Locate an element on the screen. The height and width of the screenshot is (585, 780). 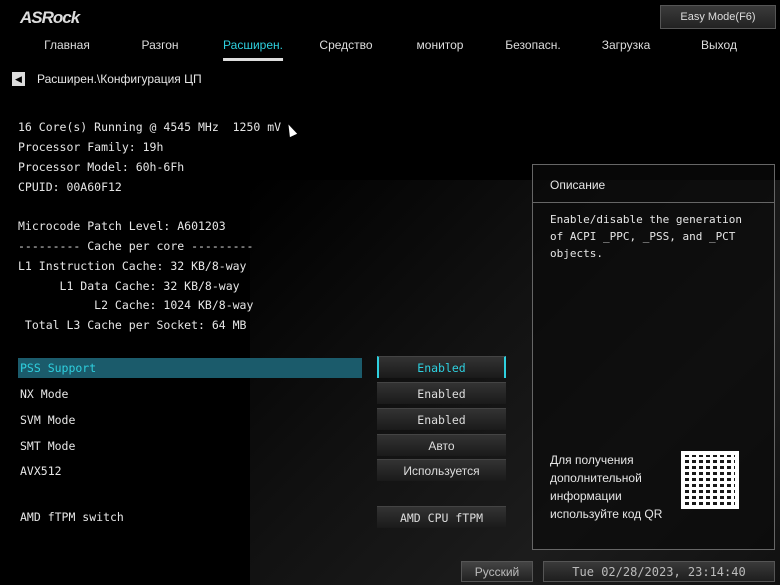
info-l2: L2 Cache: 1024 KB/8-way is located at coordinates (136, 305).